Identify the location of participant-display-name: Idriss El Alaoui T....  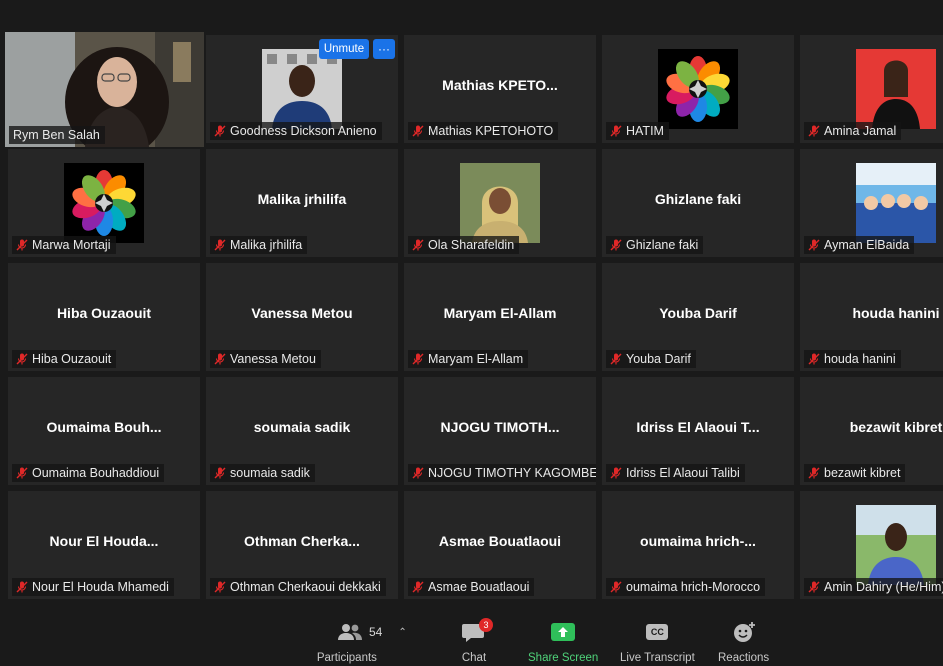
(698, 427).